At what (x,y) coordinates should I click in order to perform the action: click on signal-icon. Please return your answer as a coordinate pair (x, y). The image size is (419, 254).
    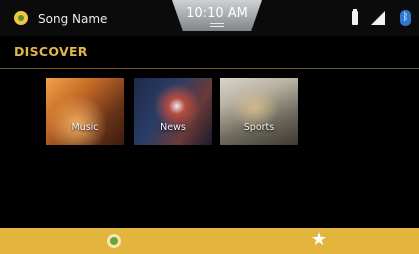
    Looking at the image, I should click on (378, 18).